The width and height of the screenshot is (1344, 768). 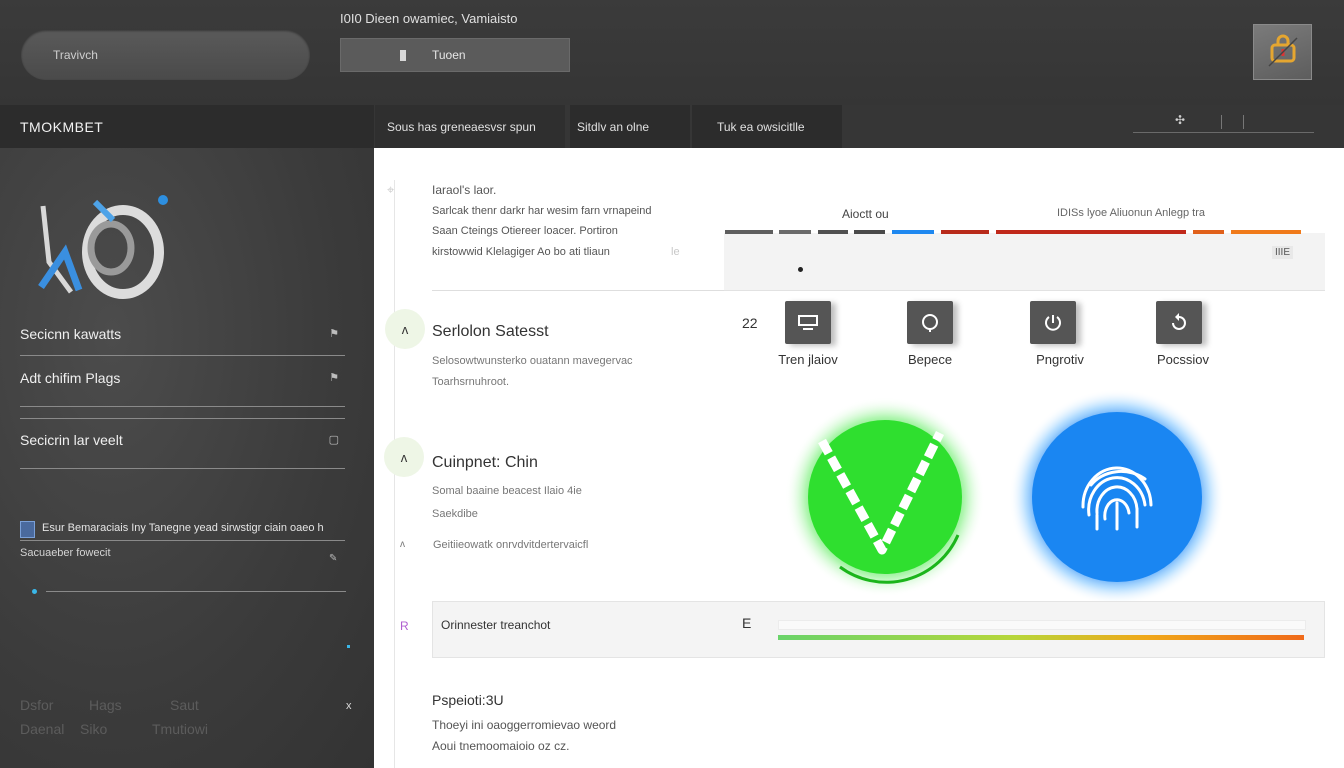 What do you see at coordinates (1131, 213) in the screenshot?
I see `indicator-title: IDISs lyoe Aliuonun Anlegp tra` at bounding box center [1131, 213].